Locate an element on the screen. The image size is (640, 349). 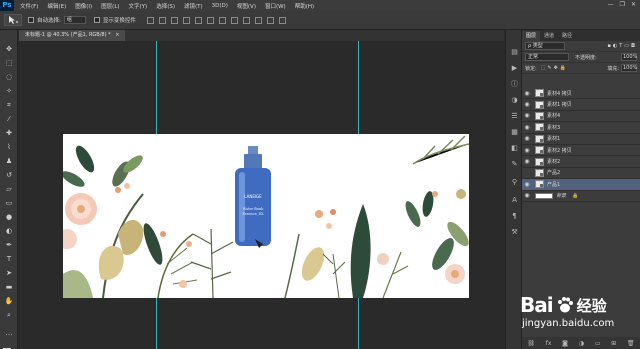
tab-paths: 路径 is located at coordinates (567, 36).